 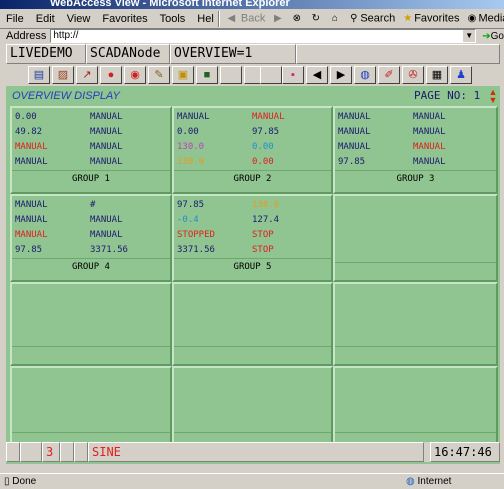 What do you see at coordinates (188, 220) in the screenshot?
I see `group-value: -0.4` at bounding box center [188, 220].